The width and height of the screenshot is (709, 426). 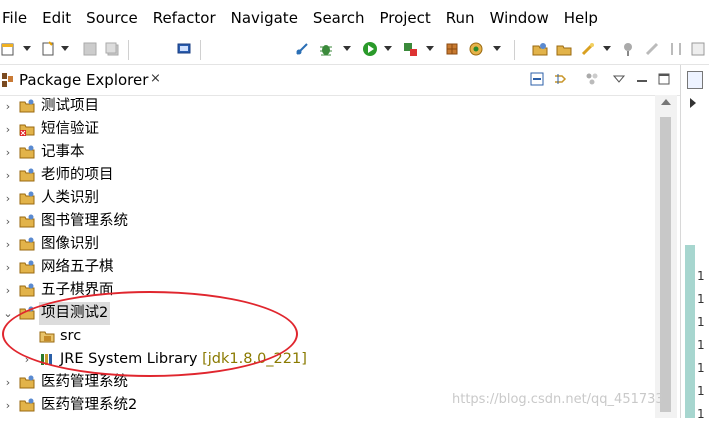 I want to click on tree-item: › 图像识别, so click(x=327, y=244).